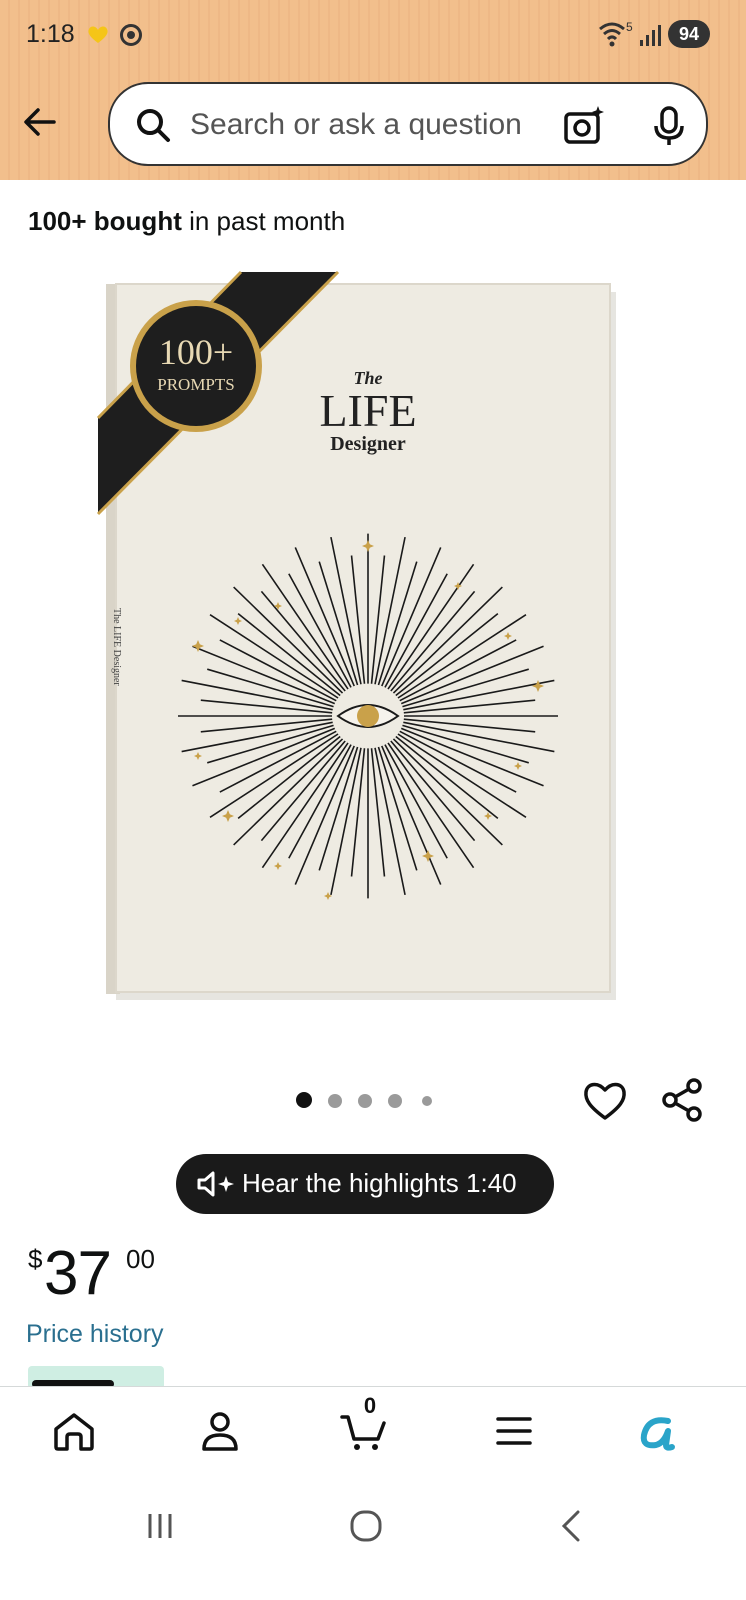  What do you see at coordinates (74, 1431) in the screenshot?
I see `home-icon` at bounding box center [74, 1431].